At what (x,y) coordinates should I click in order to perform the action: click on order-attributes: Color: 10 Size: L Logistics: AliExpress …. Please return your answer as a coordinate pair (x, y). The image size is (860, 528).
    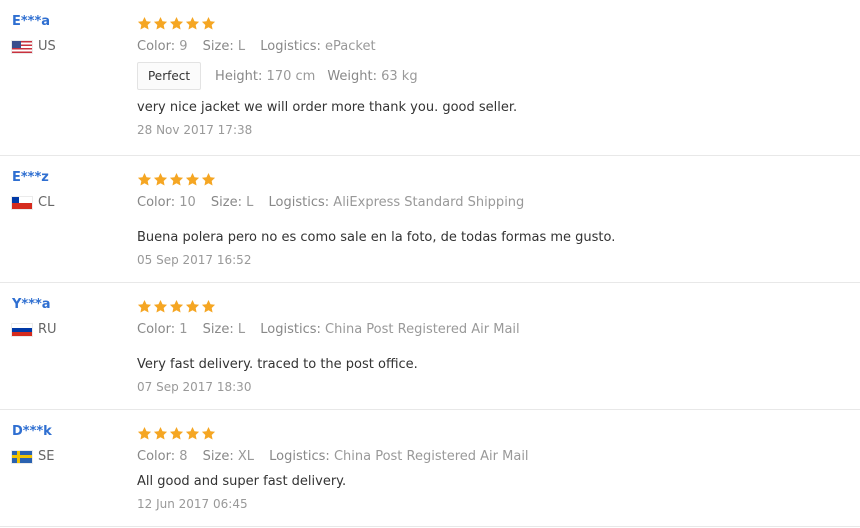
    Looking at the image, I should click on (492, 203).